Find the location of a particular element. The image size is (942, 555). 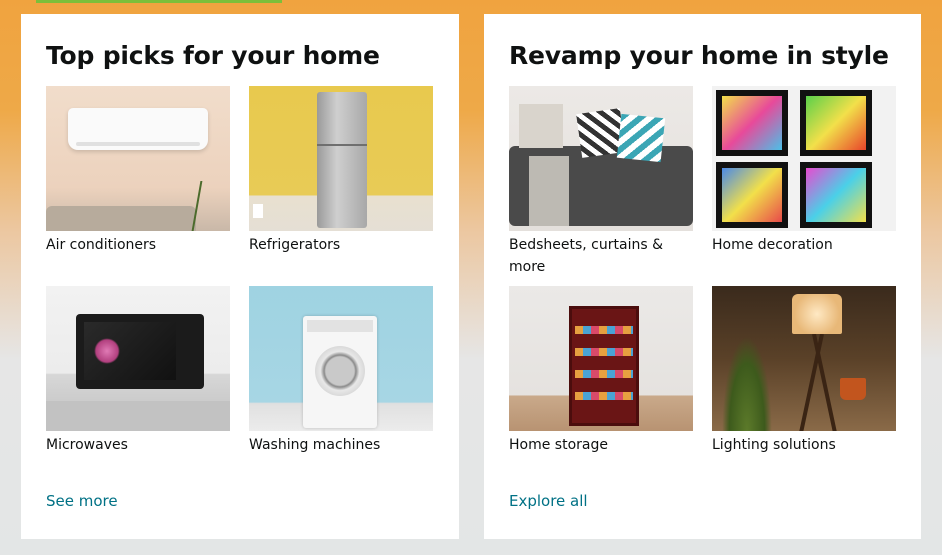

refrigerator-image is located at coordinates (341, 158).